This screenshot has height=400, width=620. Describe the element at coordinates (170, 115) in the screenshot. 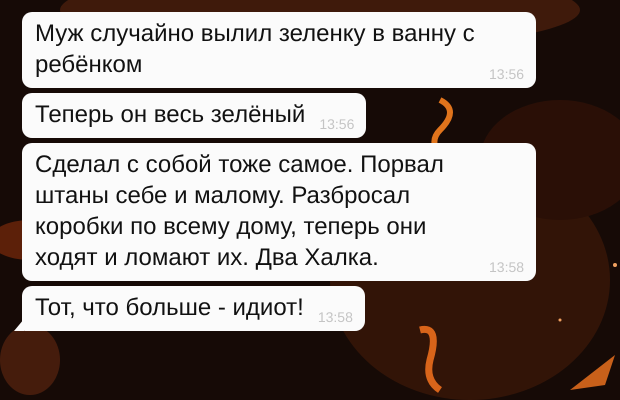

I see `message-text: Теперь он весь зелёный` at that location.